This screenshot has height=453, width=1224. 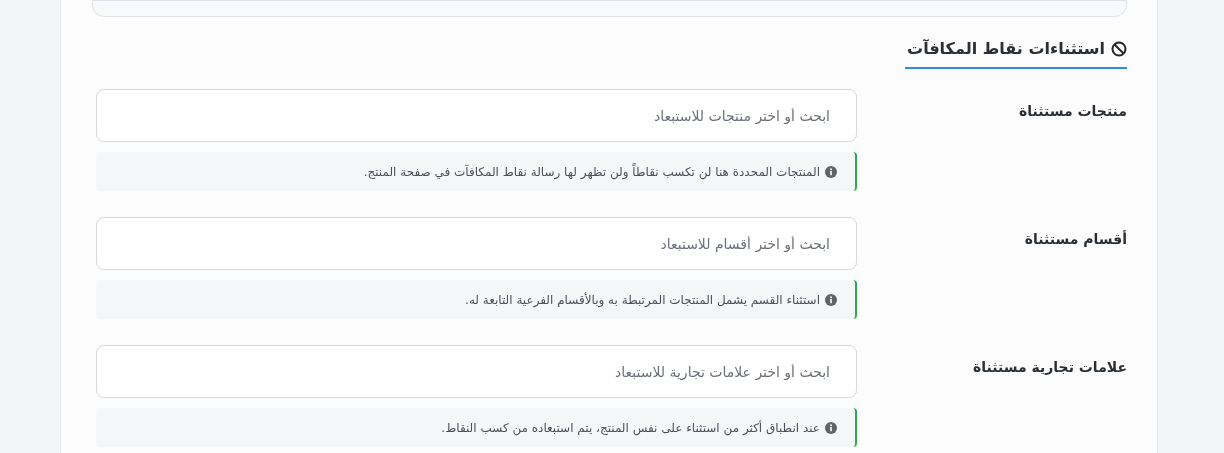 What do you see at coordinates (630, 428) in the screenshot?
I see `hint-text: عند انطباق أكثر من استثناء على نفس المنتج، يتم استبعاده من كسب النقاط.` at bounding box center [630, 428].